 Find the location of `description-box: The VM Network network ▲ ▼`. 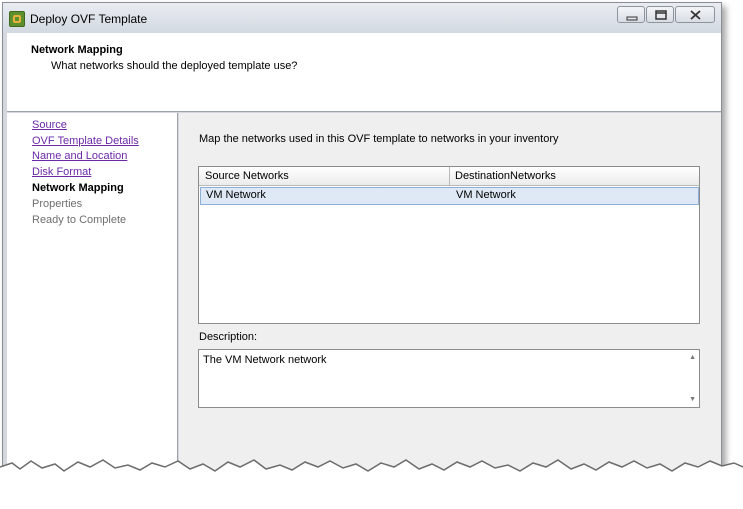

description-box: The VM Network network ▲ ▼ is located at coordinates (449, 378).